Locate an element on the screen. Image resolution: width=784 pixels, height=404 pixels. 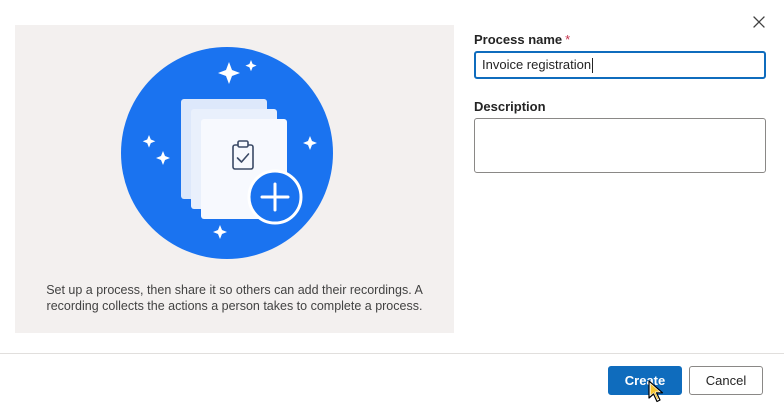
footer-divider is located at coordinates (392, 353).